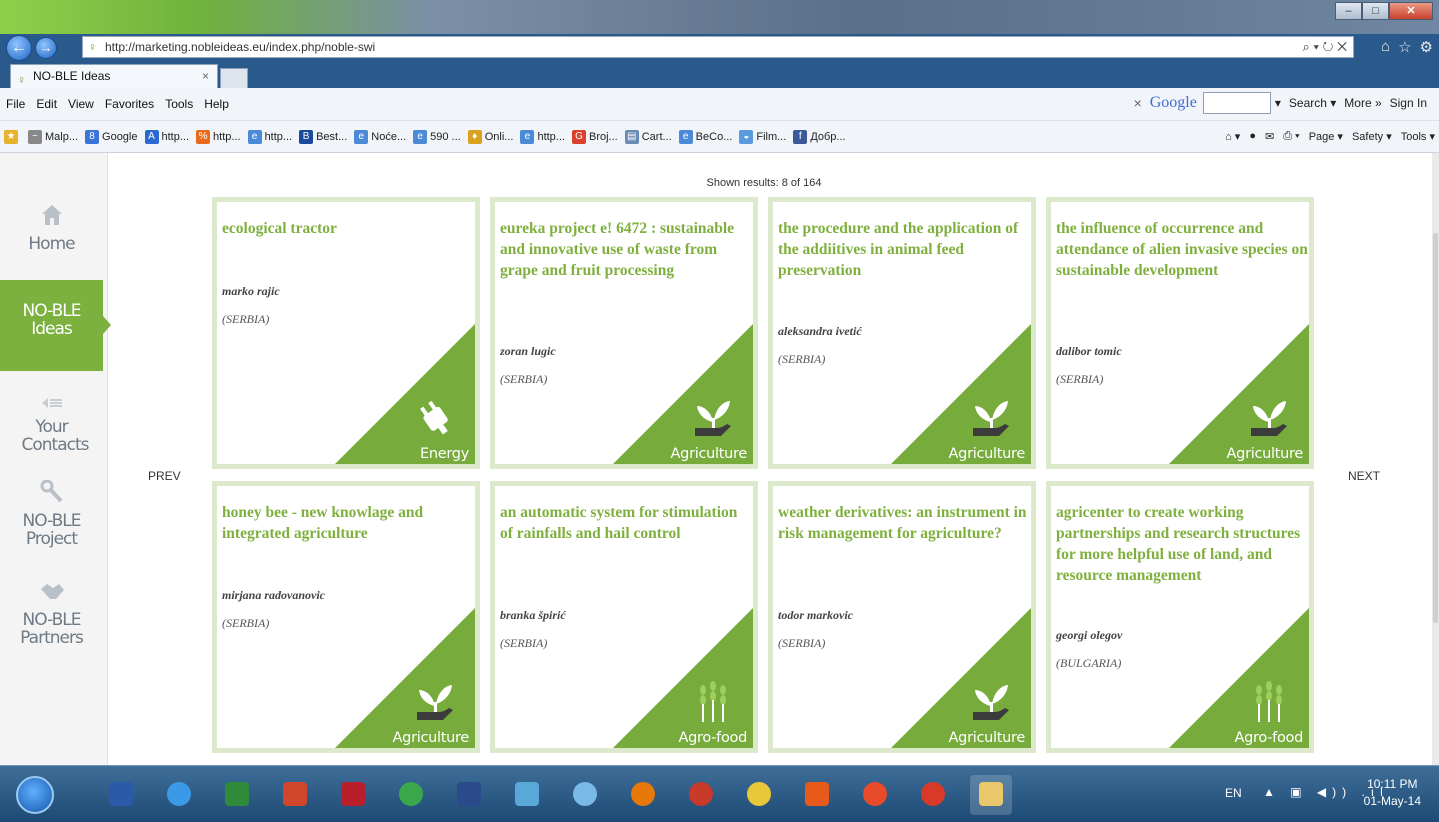 The height and width of the screenshot is (822, 1439). Describe the element at coordinates (1404, 47) in the screenshot. I see `favorites-star-icon: ☆` at that location.